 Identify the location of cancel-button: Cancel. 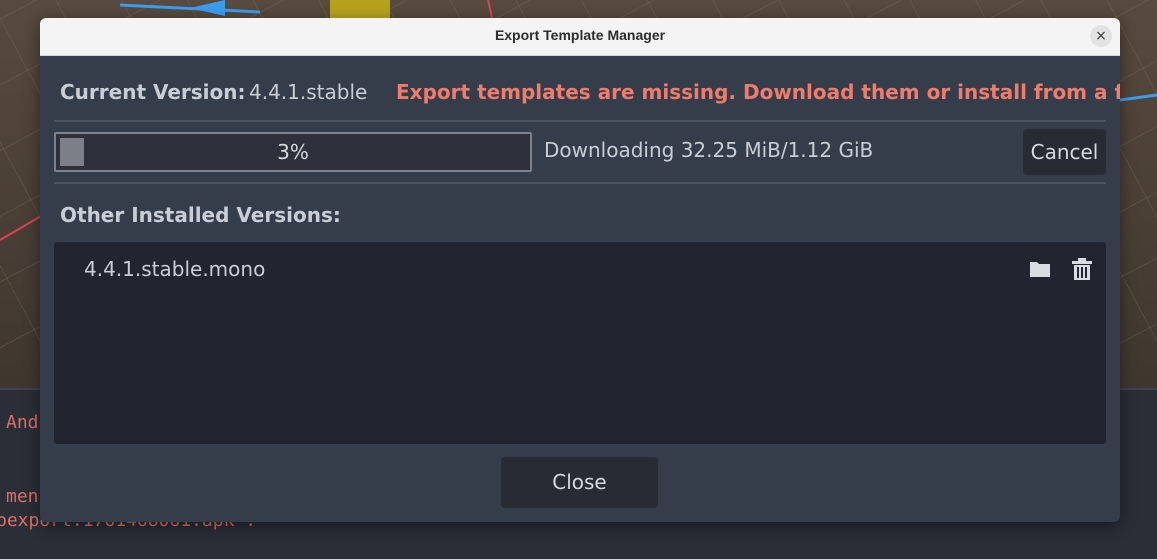
(1064, 152).